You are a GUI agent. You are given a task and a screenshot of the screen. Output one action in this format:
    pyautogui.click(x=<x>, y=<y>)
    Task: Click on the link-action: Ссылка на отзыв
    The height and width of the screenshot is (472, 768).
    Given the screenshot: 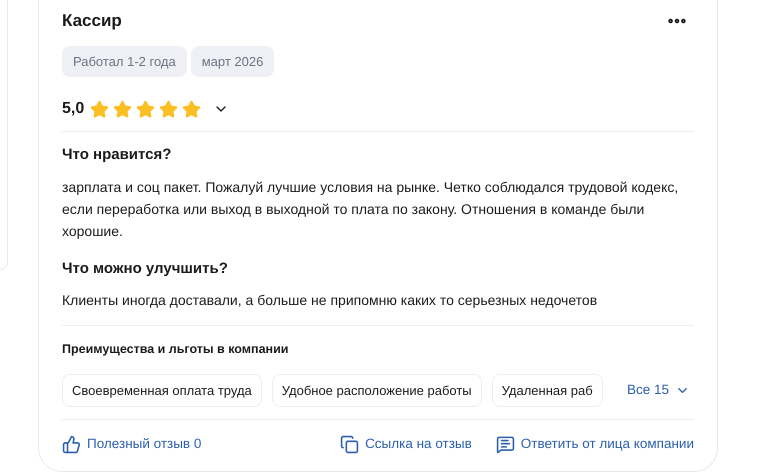 What is the action you would take?
    pyautogui.click(x=406, y=444)
    